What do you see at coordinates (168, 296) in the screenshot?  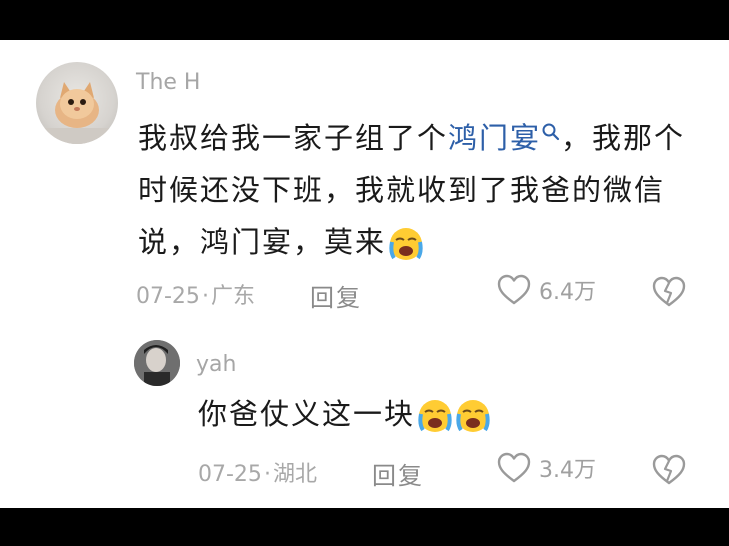 I see `comment-date: 07-25` at bounding box center [168, 296].